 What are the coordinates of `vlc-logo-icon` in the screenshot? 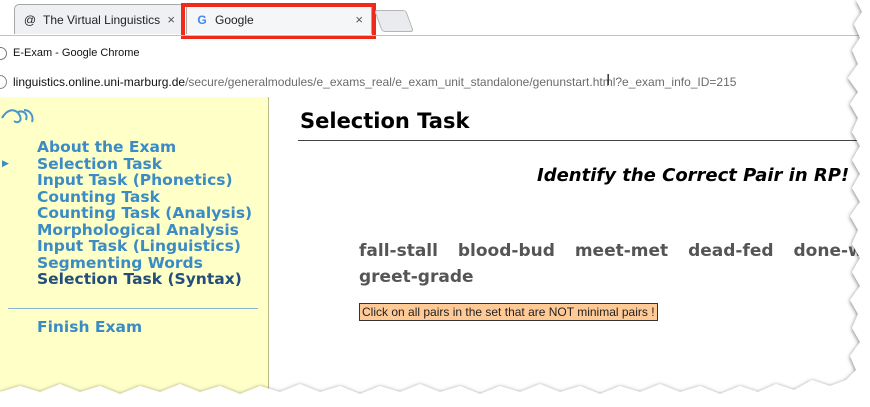 It's located at (17, 116).